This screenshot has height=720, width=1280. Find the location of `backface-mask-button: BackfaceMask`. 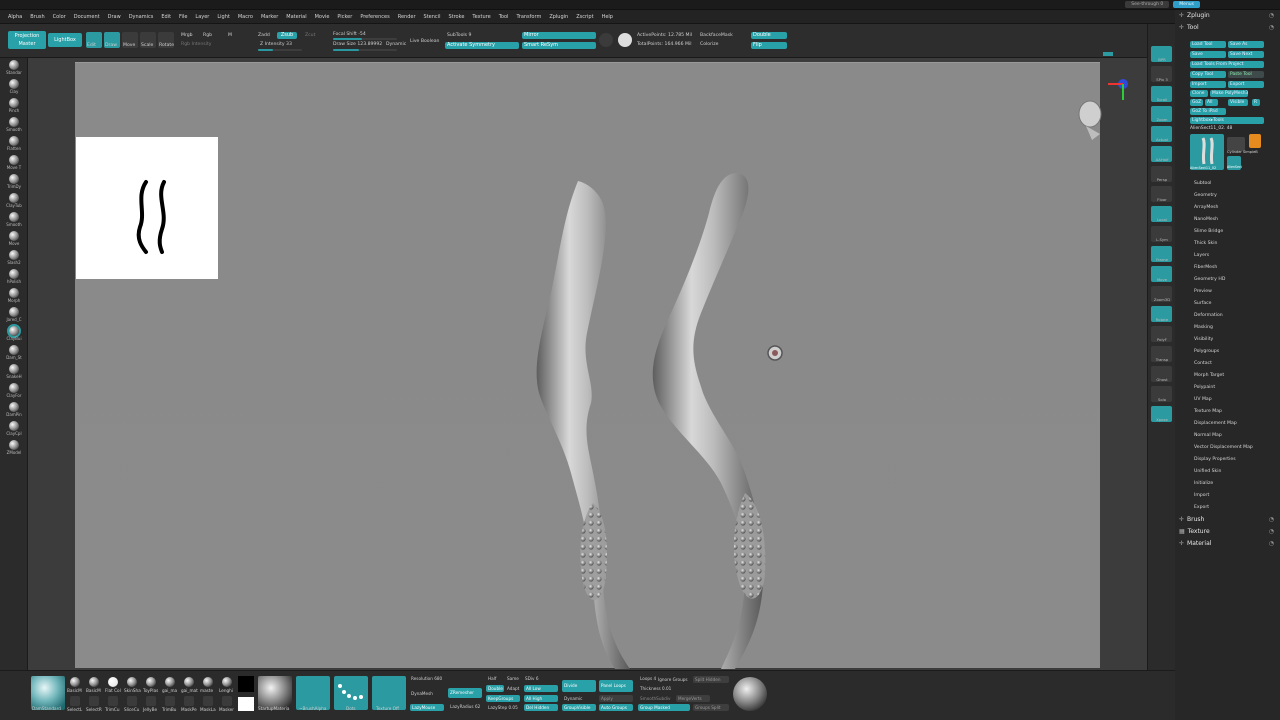

backface-mask-button: BackfaceMask is located at coordinates (716, 35).